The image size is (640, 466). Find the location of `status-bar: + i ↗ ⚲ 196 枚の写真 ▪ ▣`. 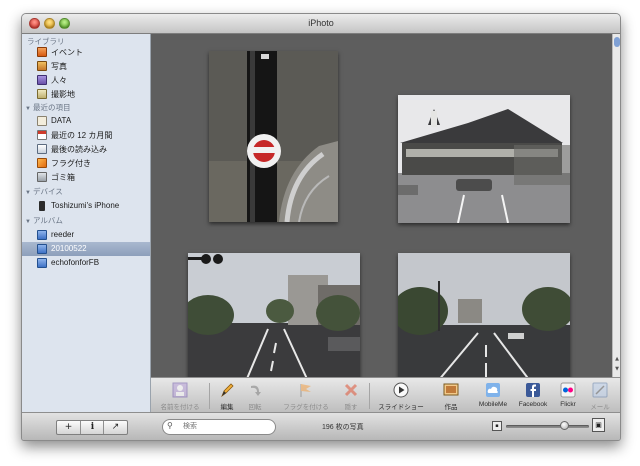

status-bar: + i ↗ ⚲ 196 枚の写真 ▪ ▣ is located at coordinates (321, 426).